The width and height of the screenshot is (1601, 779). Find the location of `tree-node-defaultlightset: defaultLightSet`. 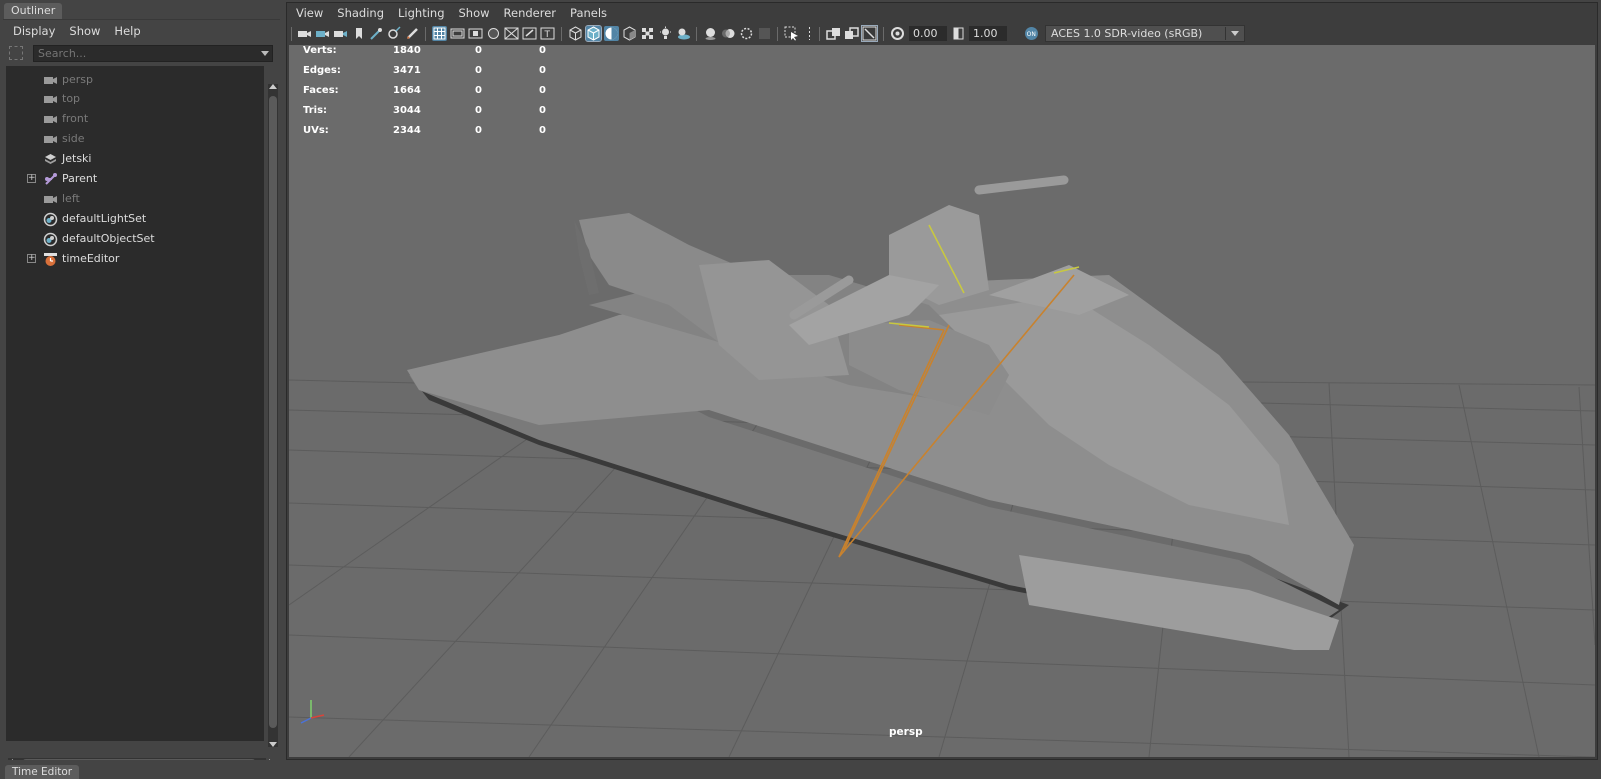

tree-node-defaultlightset: defaultLightSet is located at coordinates (135, 219).